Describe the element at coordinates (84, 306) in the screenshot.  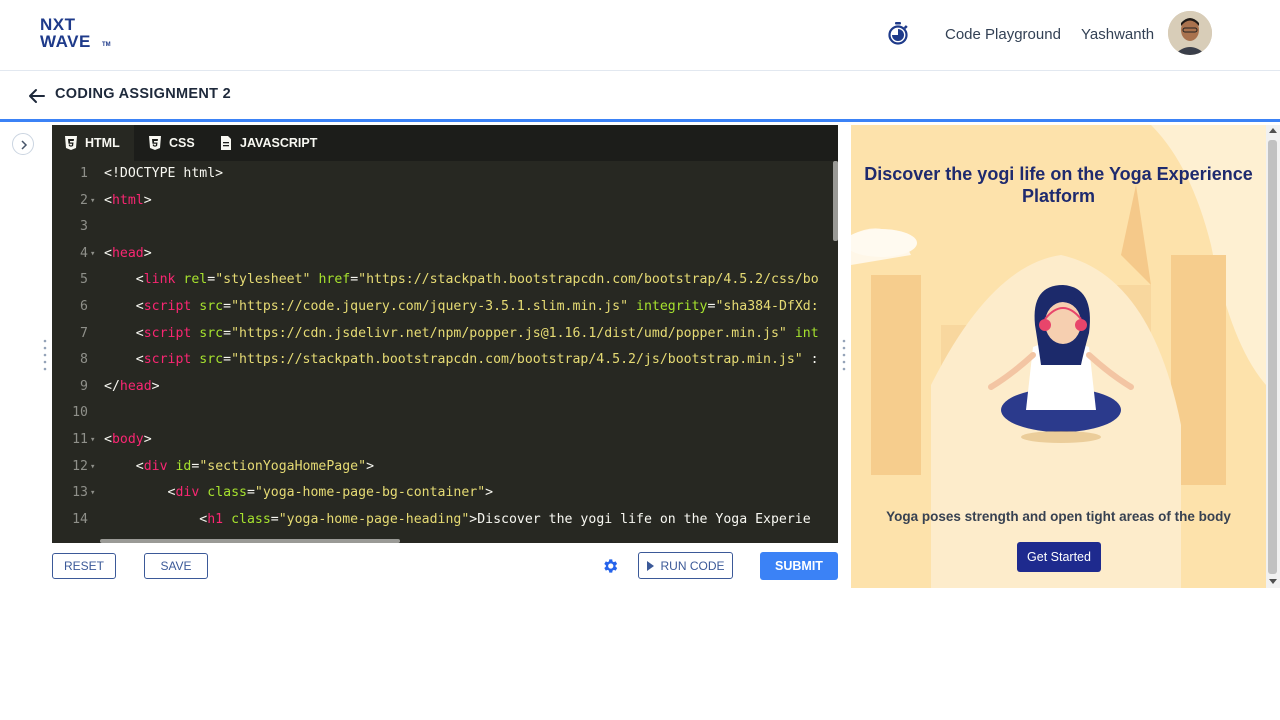
I see `line-number: 6` at that location.